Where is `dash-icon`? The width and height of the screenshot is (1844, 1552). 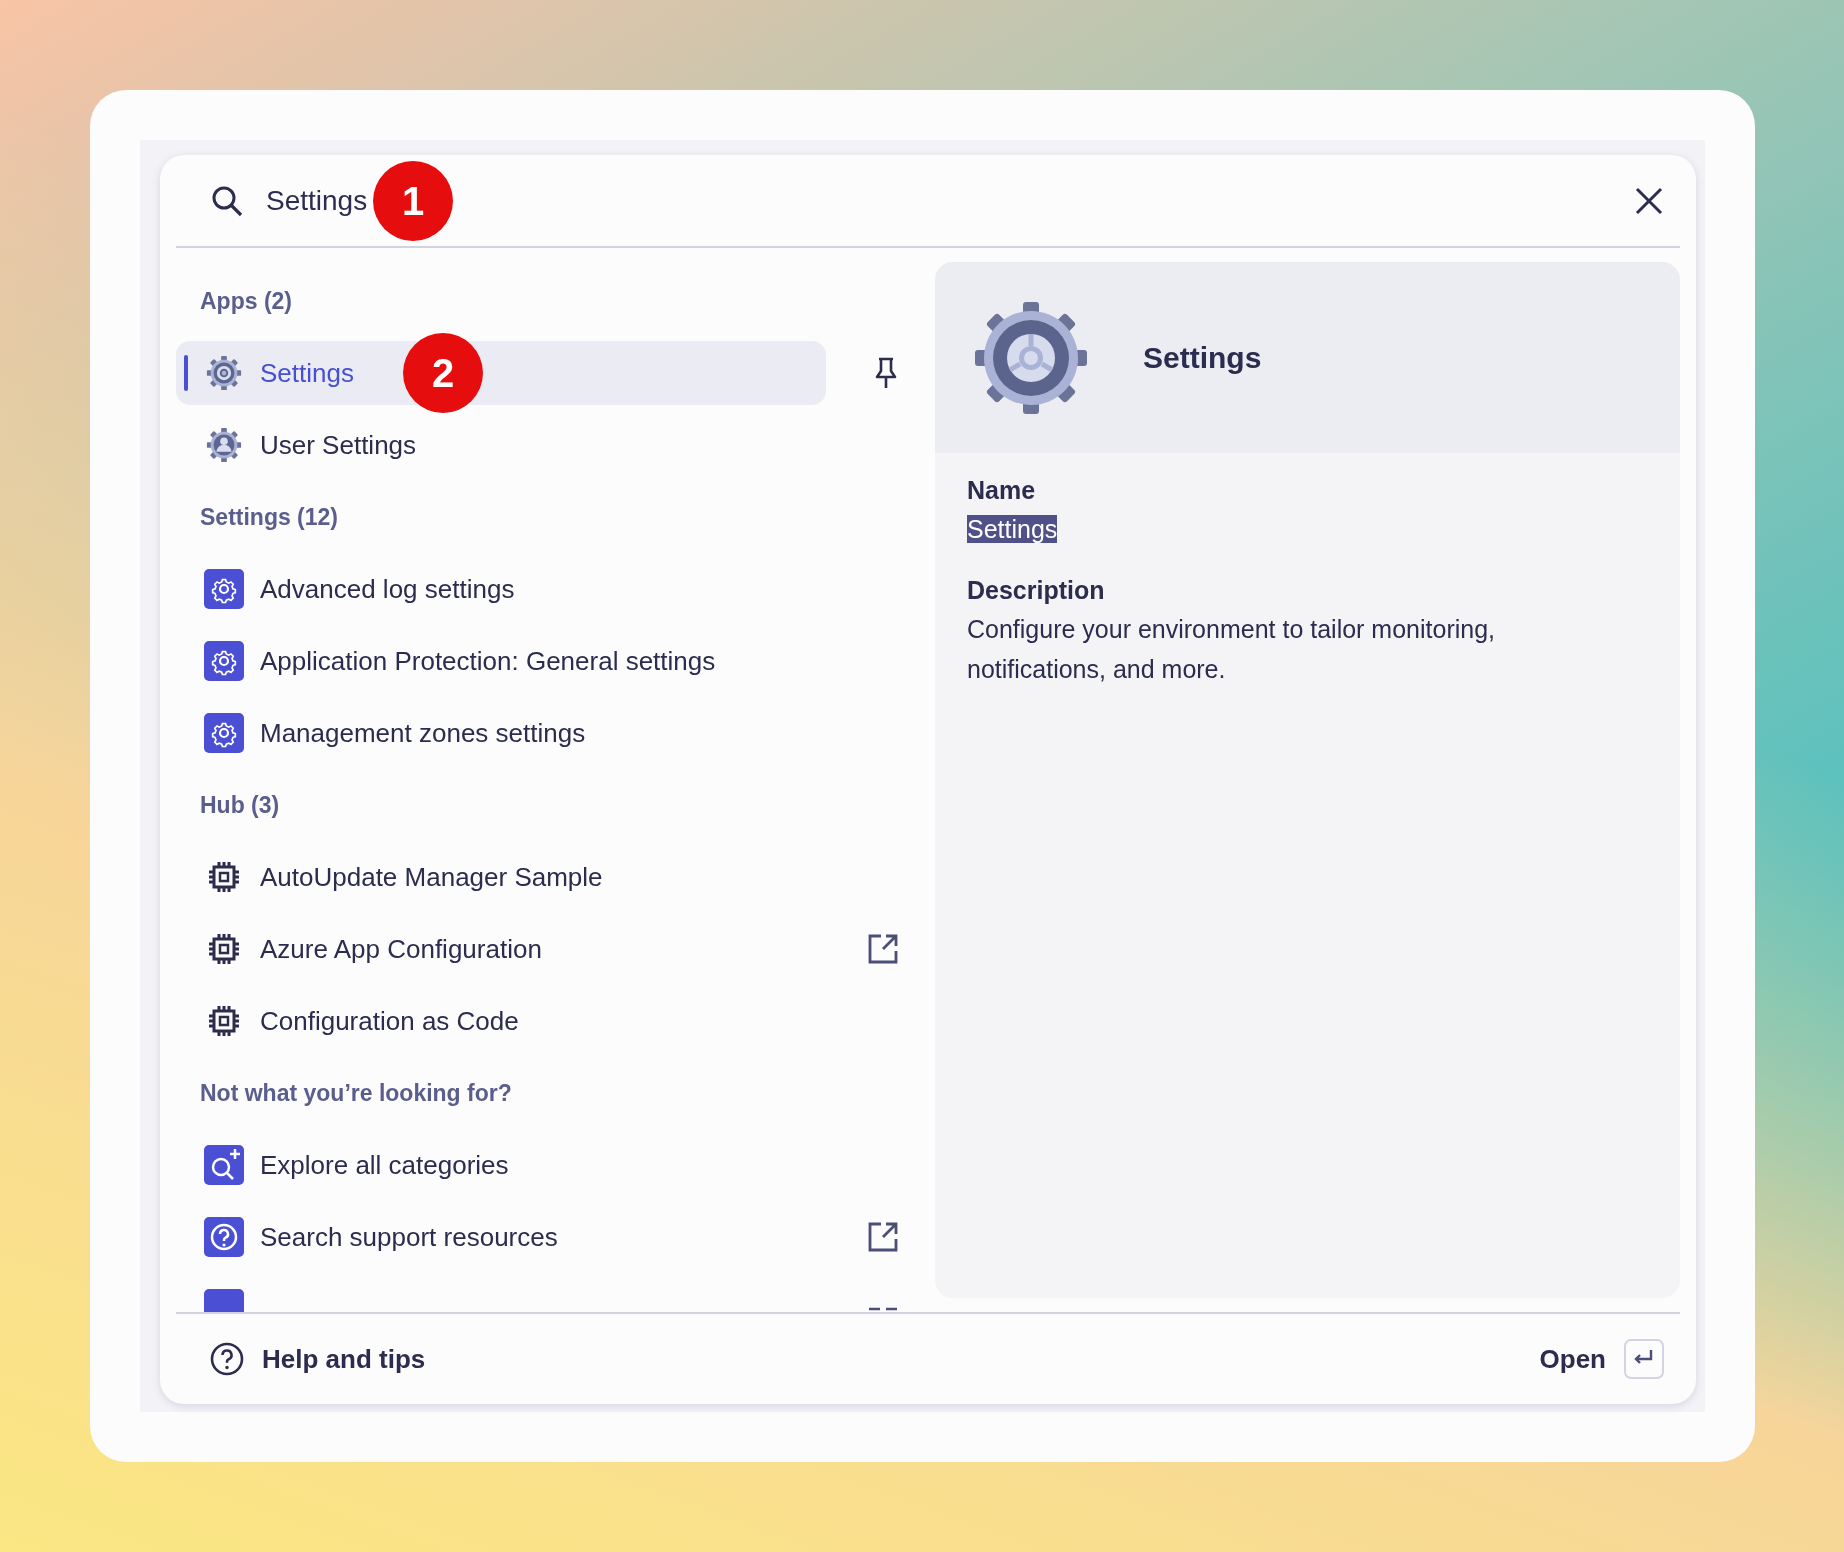 dash-icon is located at coordinates (883, 1309).